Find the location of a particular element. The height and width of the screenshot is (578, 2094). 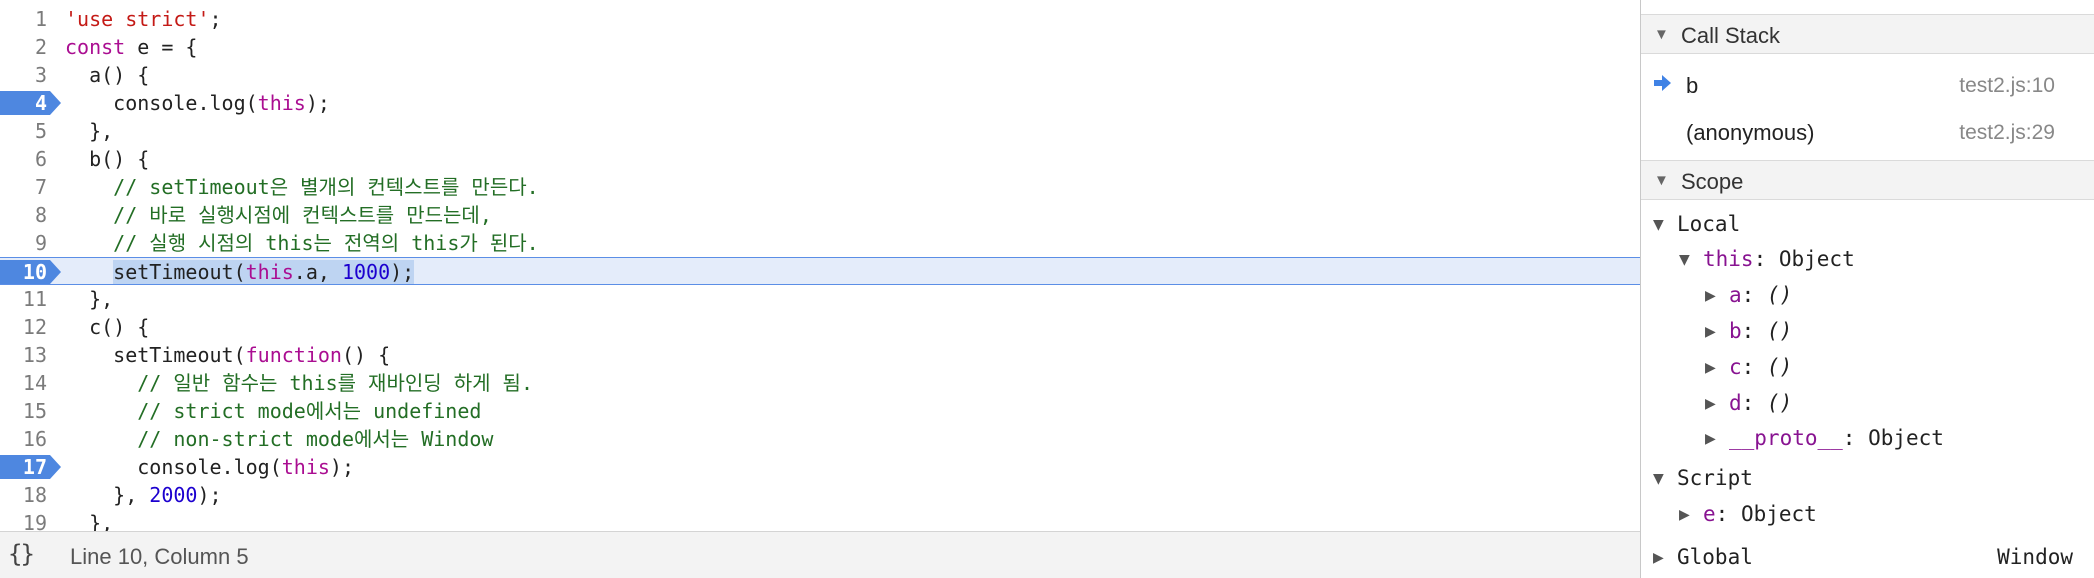

code-line: 12 c() { is located at coordinates (820, 327).